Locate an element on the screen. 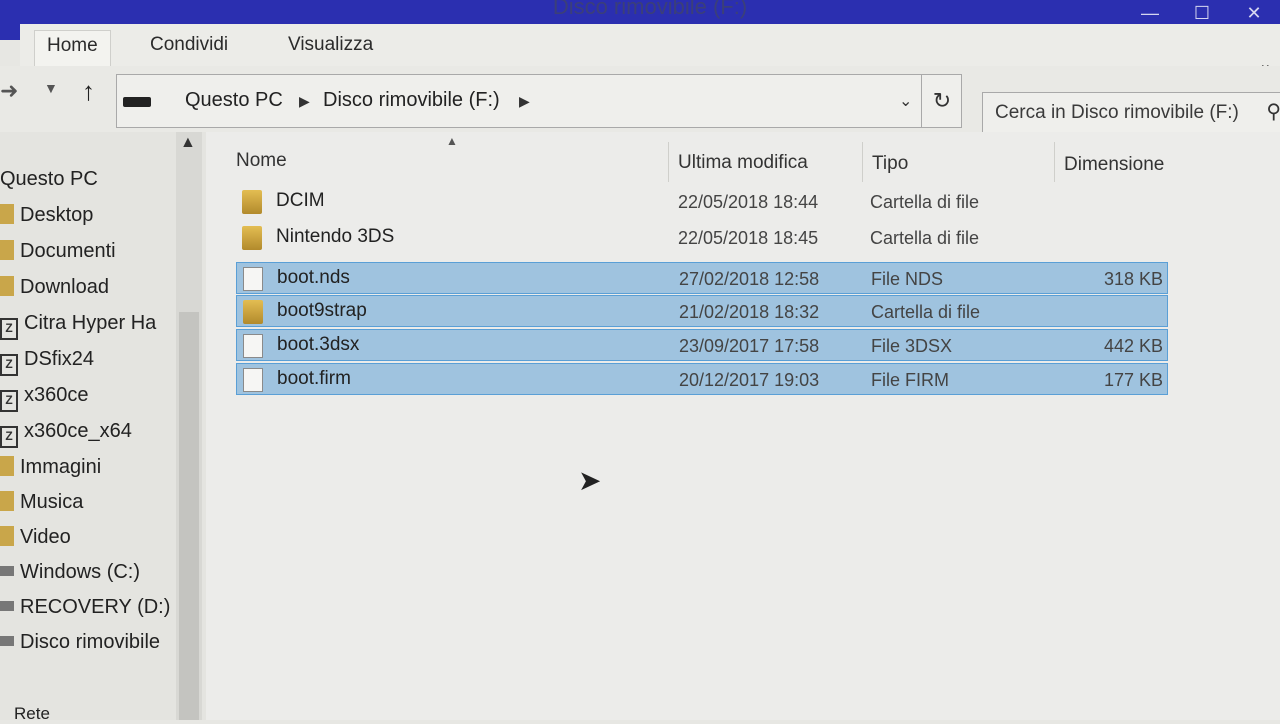 Image resolution: width=1280 pixels, height=724 pixels. sidebar-item-recovery-d: RECOVERY (D:) is located at coordinates (85, 607).